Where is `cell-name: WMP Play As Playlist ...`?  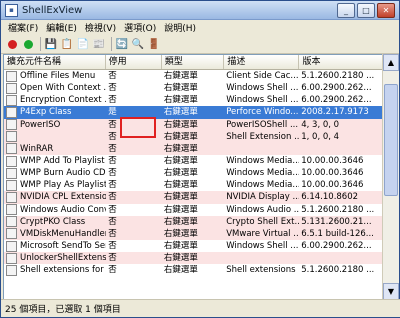 cell-name: WMP Play As Playlist ... is located at coordinates (55, 185).